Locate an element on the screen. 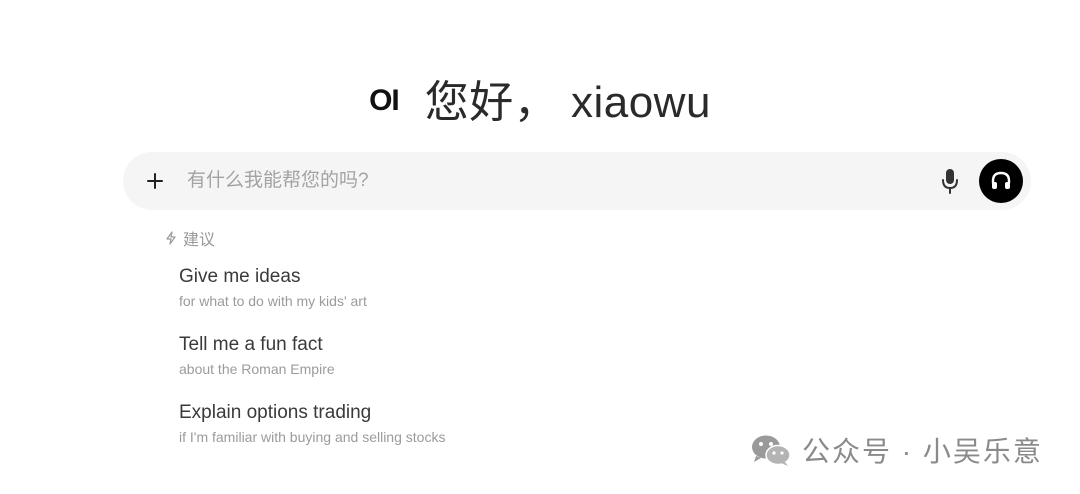  app-logo: OI is located at coordinates (384, 100).